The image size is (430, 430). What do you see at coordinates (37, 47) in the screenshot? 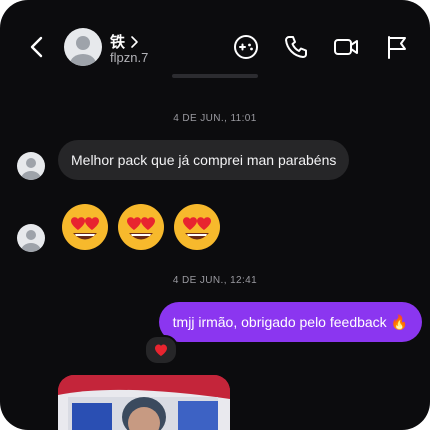
I see `back-arrow-icon` at bounding box center [37, 47].